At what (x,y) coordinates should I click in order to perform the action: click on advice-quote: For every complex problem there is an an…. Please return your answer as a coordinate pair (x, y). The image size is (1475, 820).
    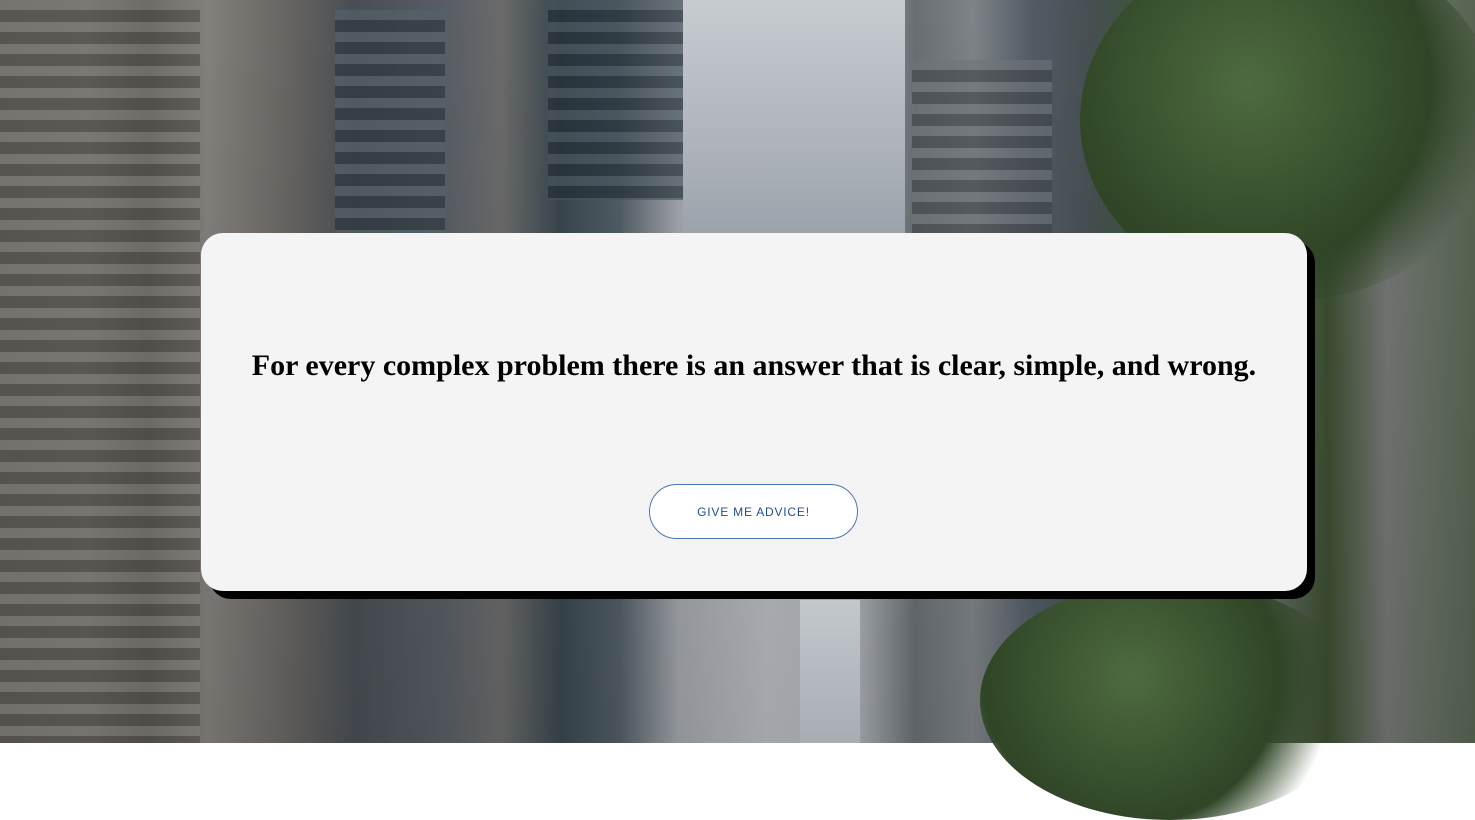
    Looking at the image, I should click on (754, 365).